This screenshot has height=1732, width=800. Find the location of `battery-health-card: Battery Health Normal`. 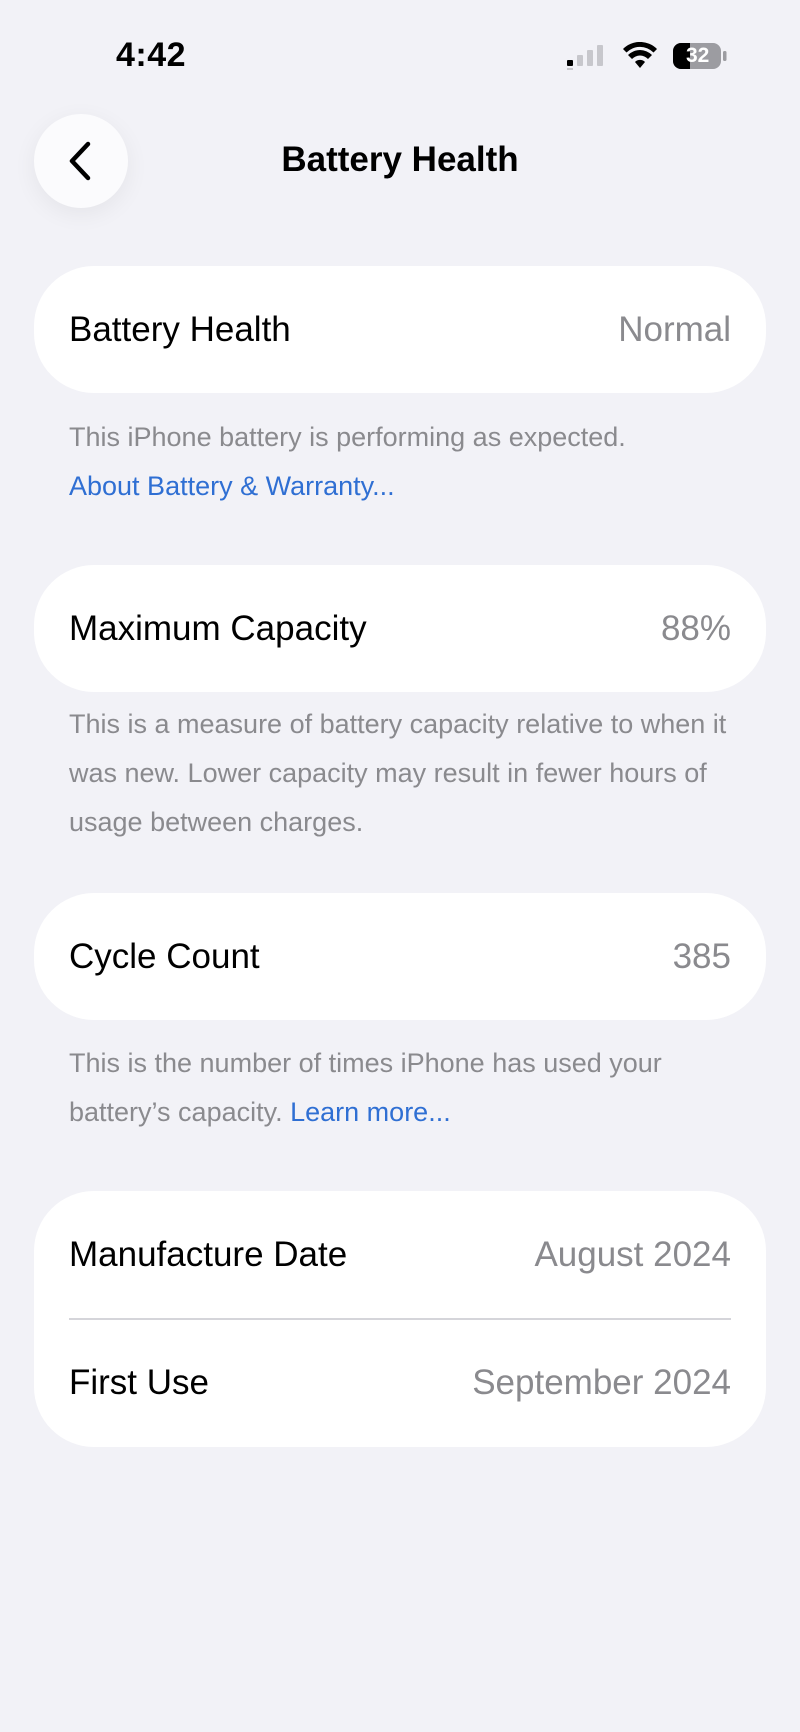

battery-health-card: Battery Health Normal is located at coordinates (400, 329).